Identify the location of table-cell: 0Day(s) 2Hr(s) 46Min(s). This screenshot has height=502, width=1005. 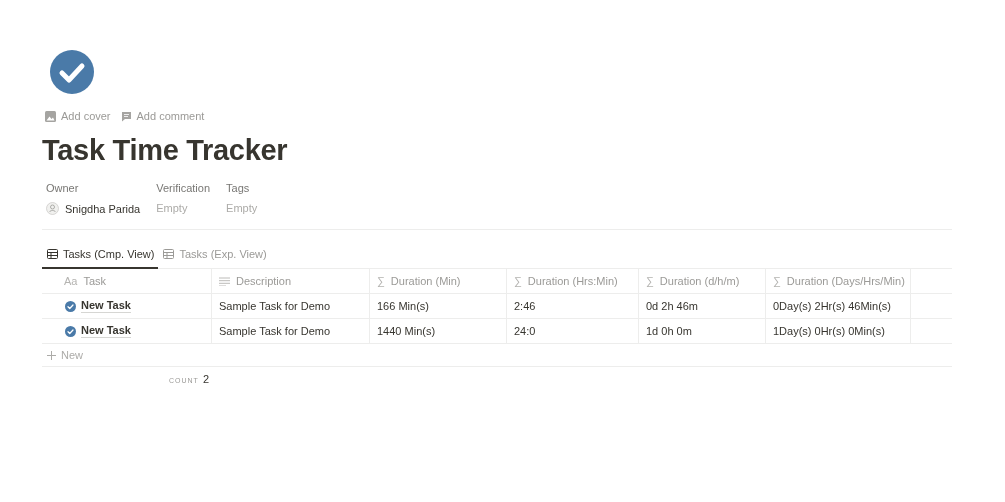
(838, 306).